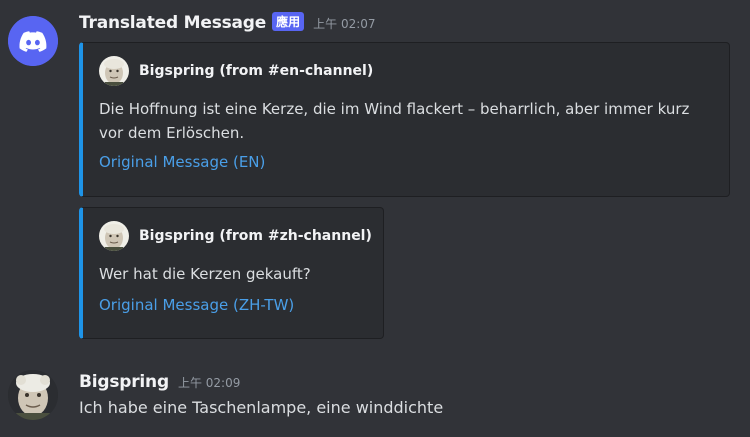 The image size is (750, 437). Describe the element at coordinates (124, 382) in the screenshot. I see `user-username: Bigspring` at that location.